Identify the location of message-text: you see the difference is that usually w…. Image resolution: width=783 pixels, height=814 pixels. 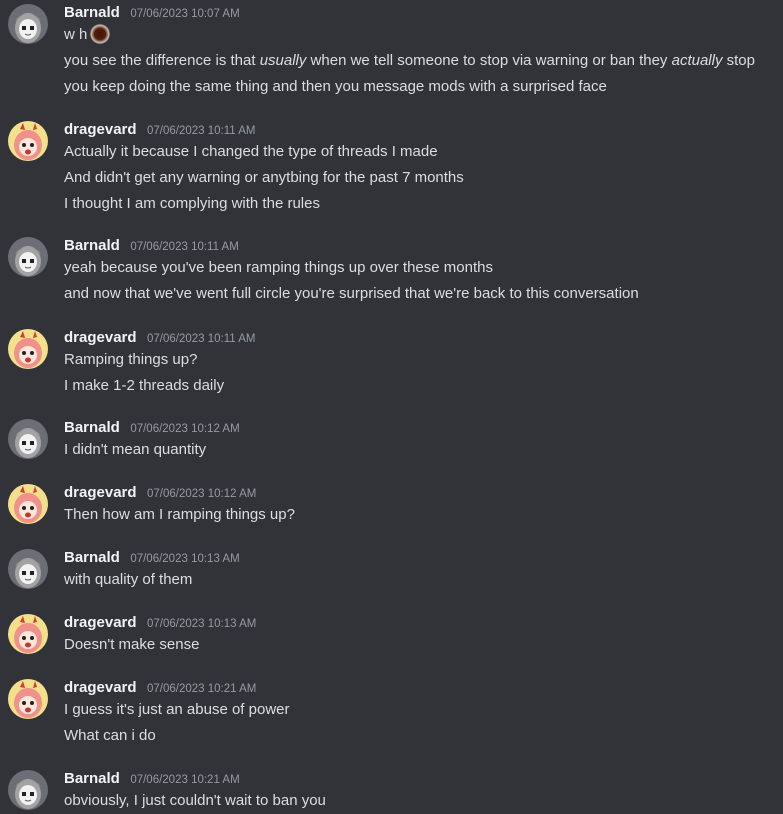
(409, 60).